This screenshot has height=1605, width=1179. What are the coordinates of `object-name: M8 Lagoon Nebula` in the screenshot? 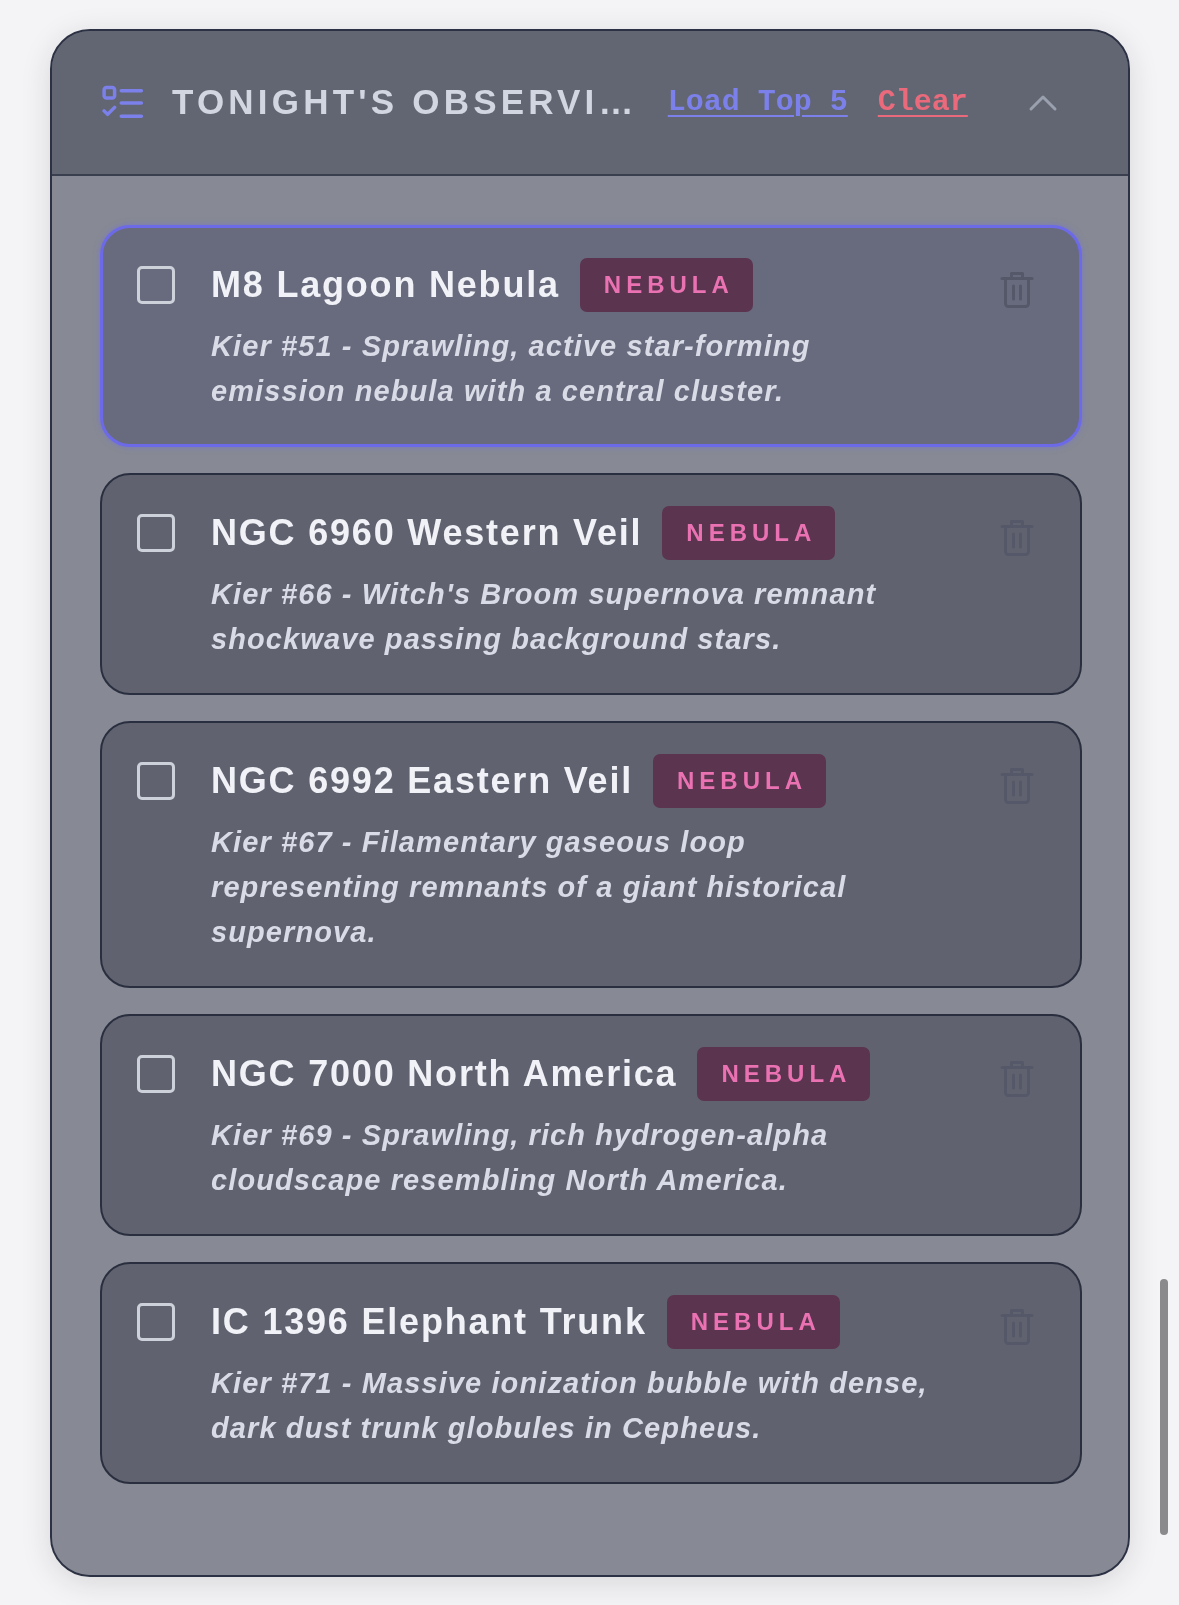 It's located at (385, 285).